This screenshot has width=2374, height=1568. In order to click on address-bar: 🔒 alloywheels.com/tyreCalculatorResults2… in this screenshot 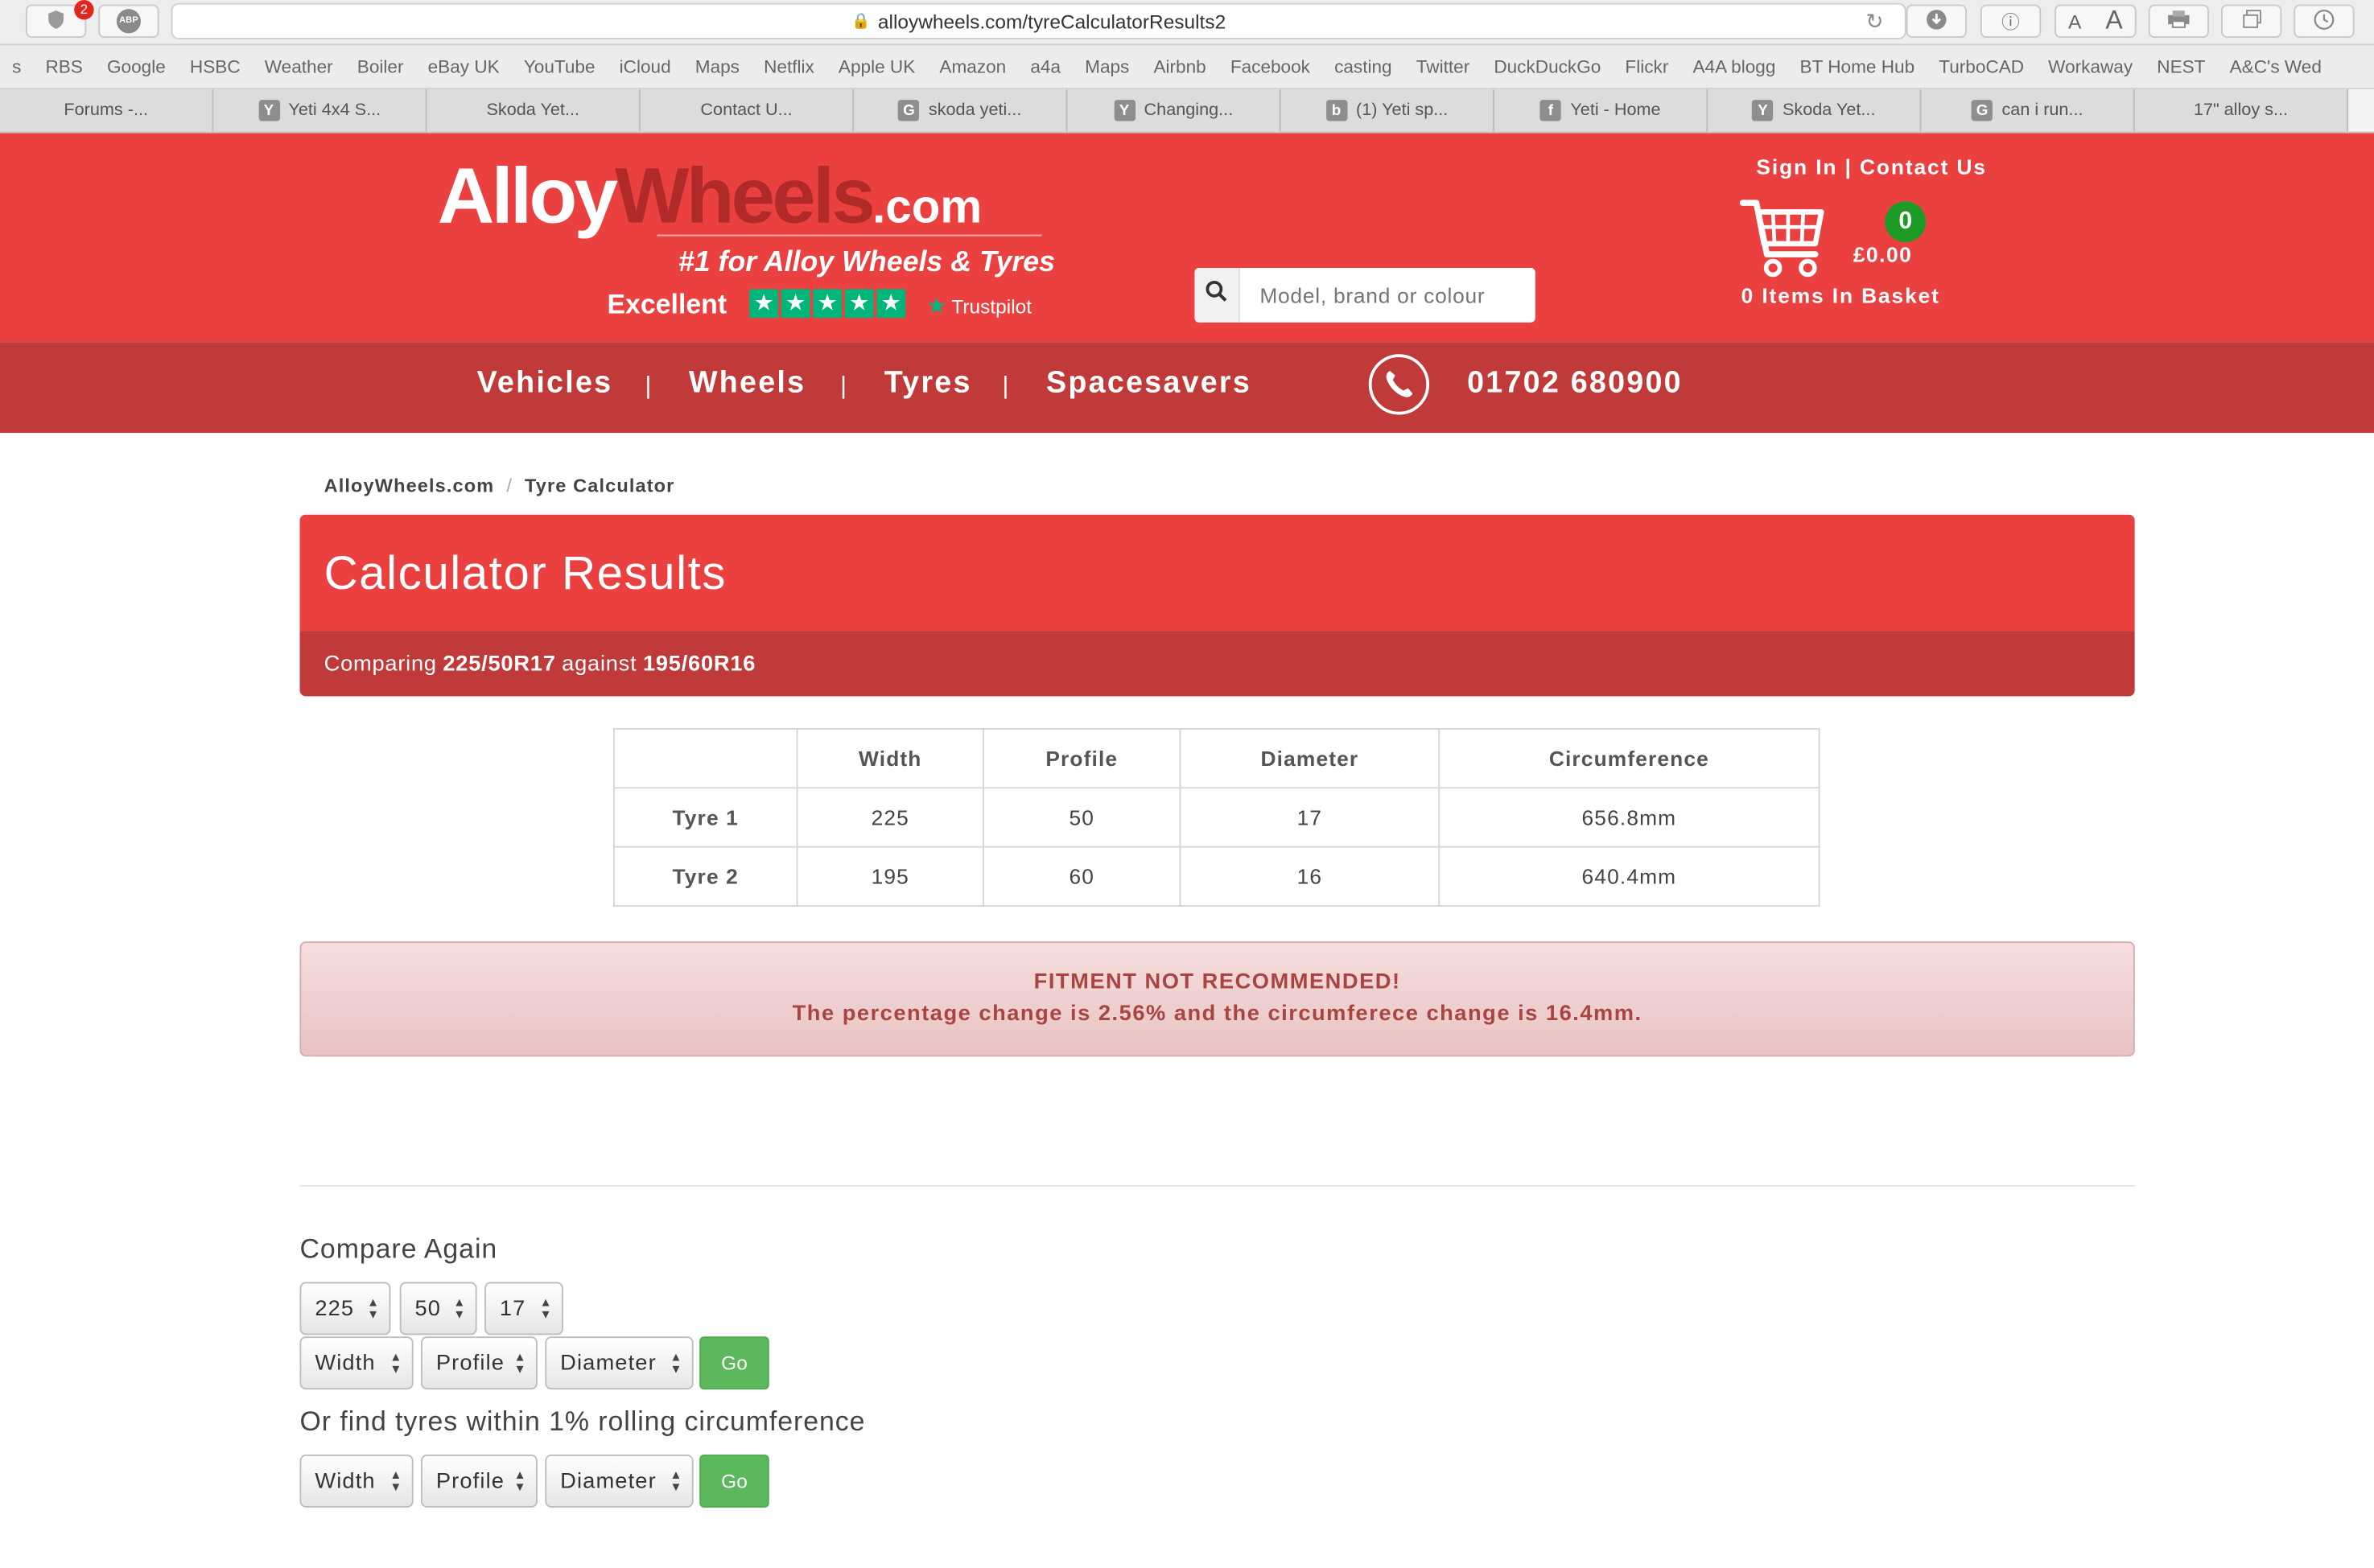, I will do `click(1038, 20)`.